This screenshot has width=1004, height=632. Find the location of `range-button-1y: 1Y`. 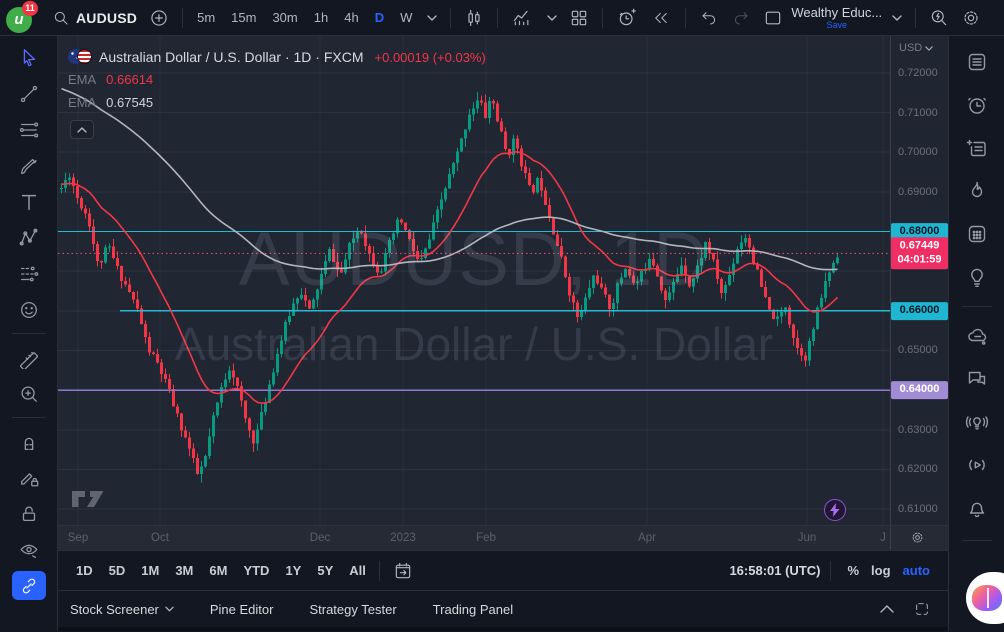

range-button-1y: 1Y is located at coordinates (293, 570).